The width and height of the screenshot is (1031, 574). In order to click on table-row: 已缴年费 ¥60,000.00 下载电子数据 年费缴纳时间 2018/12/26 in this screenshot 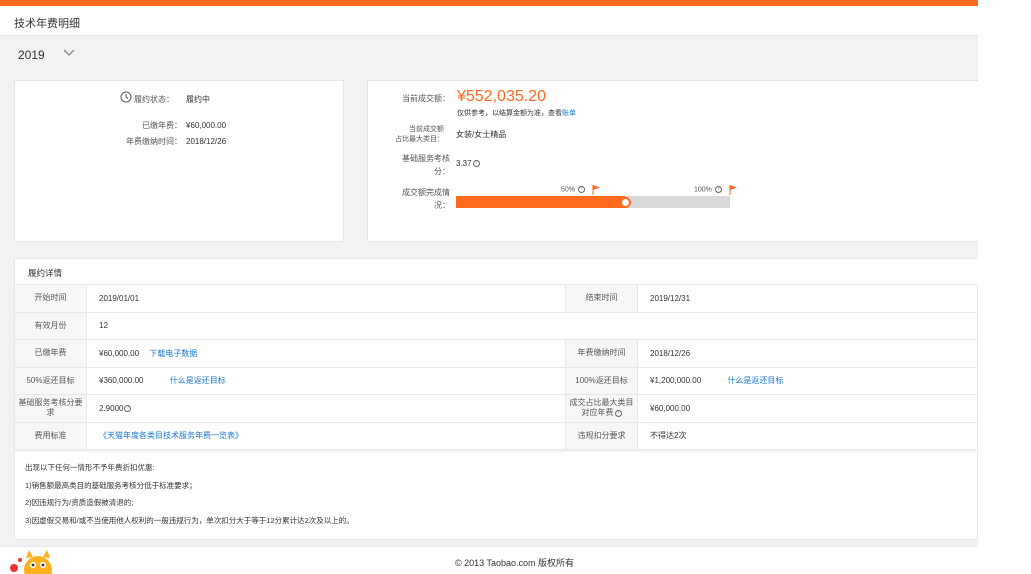, I will do `click(496, 353)`.